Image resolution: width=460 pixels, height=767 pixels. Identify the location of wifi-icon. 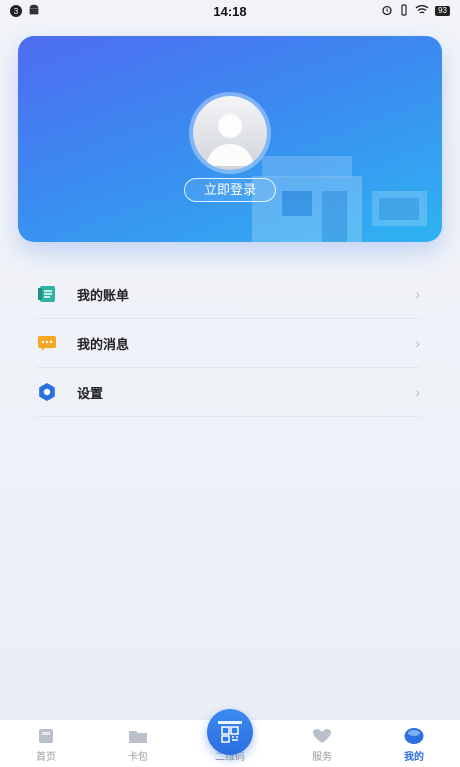
(422, 11).